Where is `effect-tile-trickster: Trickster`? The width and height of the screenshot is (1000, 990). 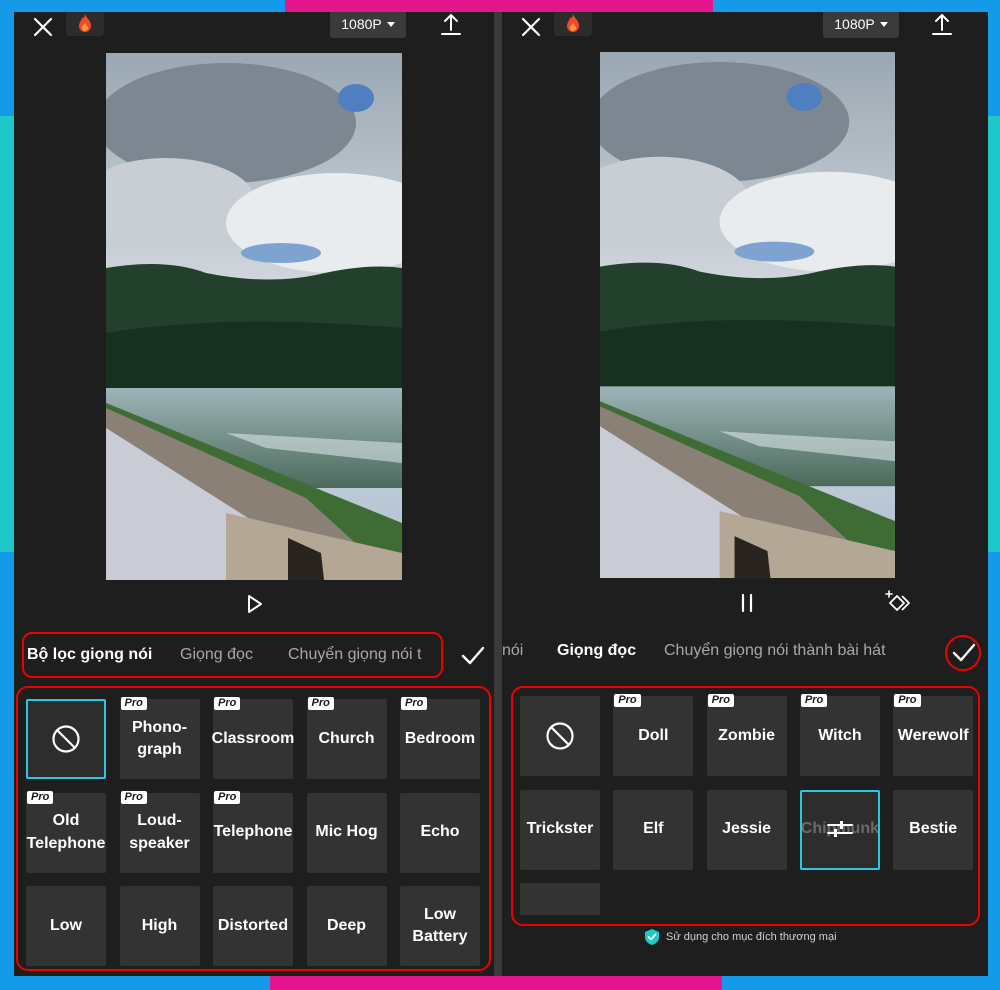 effect-tile-trickster: Trickster is located at coordinates (560, 829).